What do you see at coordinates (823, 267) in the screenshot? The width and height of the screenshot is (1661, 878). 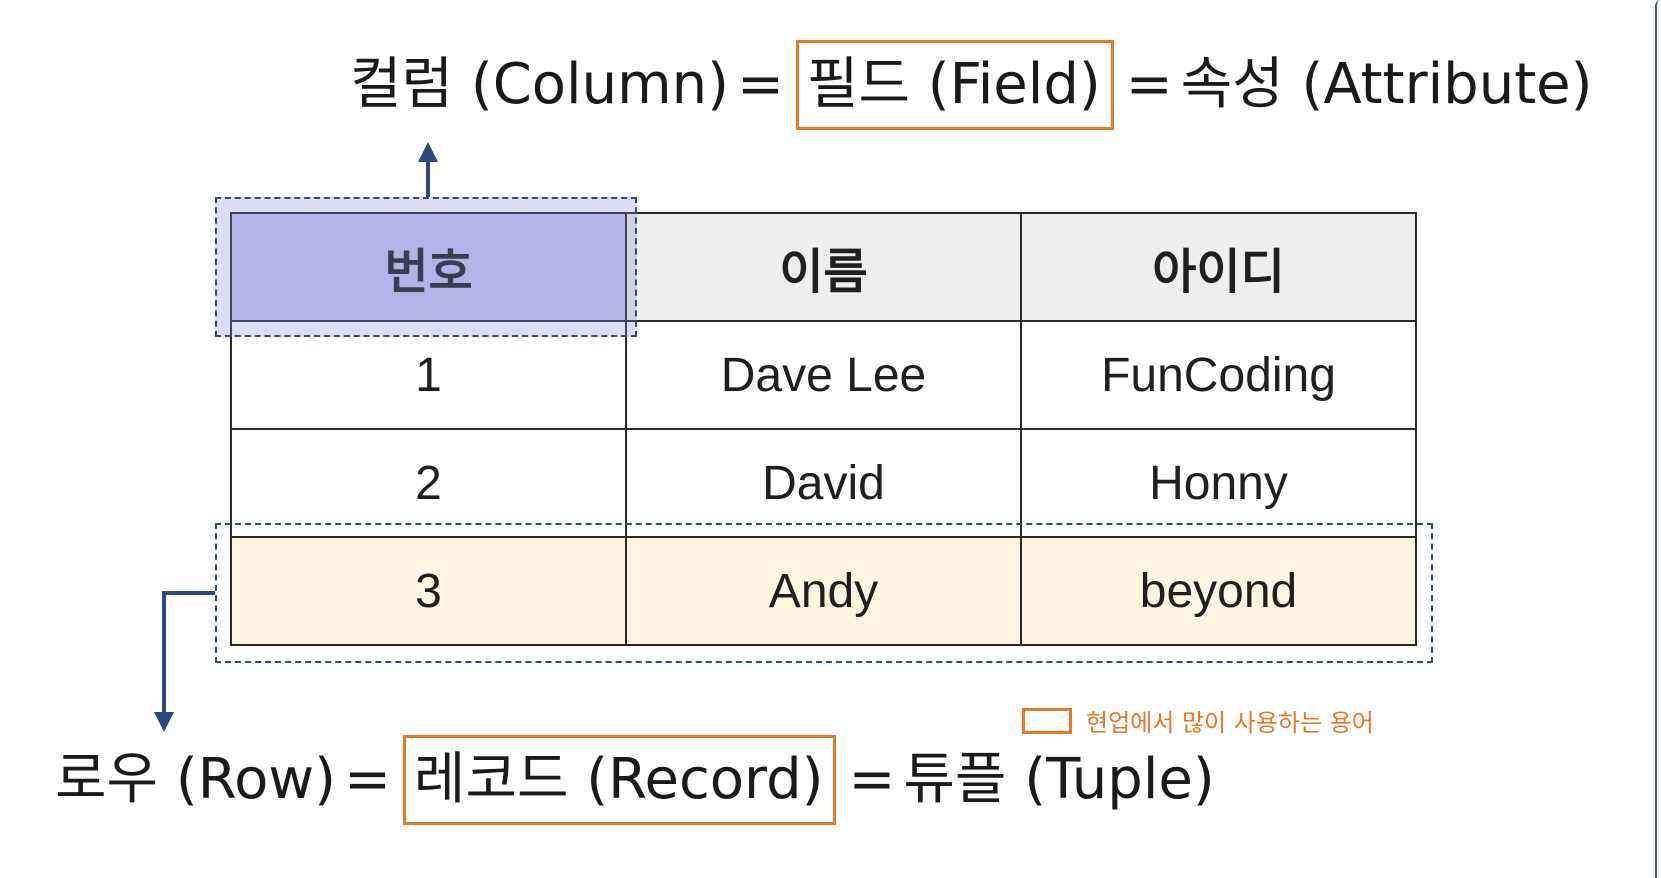 I see `header-cell-name: 이름` at bounding box center [823, 267].